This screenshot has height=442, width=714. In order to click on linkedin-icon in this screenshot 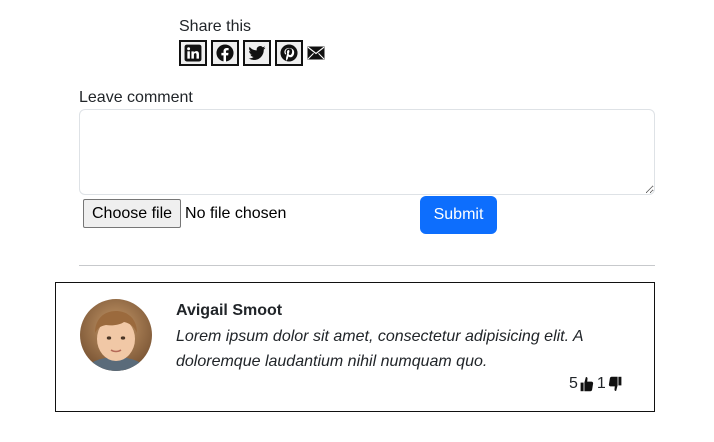, I will do `click(193, 53)`.